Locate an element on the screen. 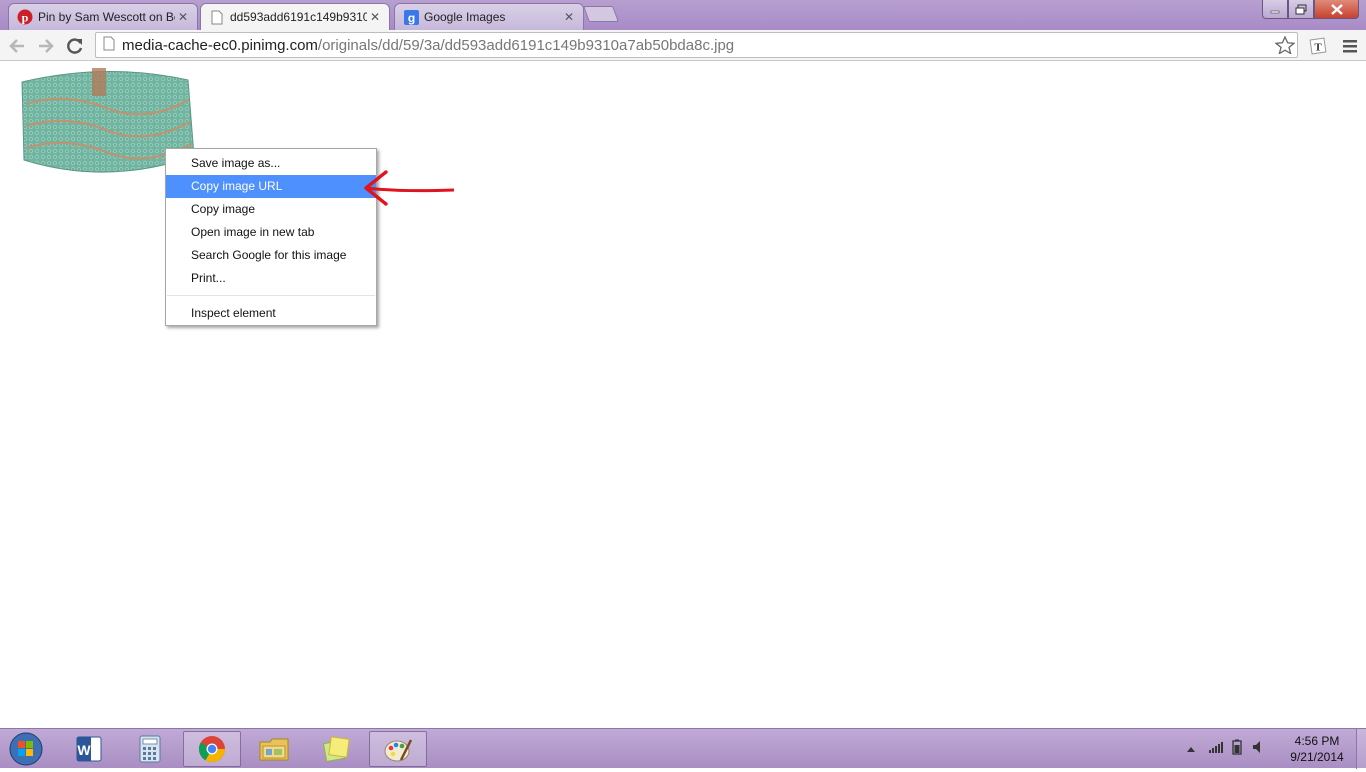 The image size is (1366, 772). network-signal-icon is located at coordinates (1216, 749).